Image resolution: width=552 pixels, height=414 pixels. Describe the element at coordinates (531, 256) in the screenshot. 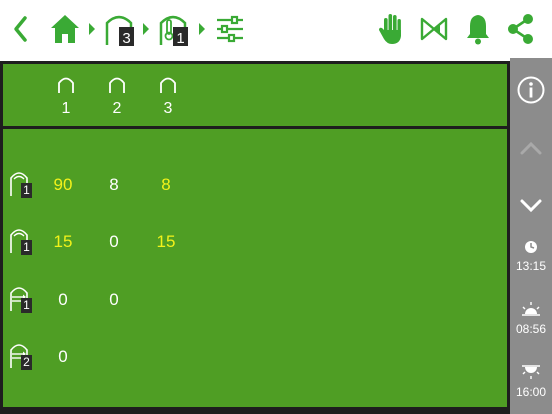

I see `clock-widget: 13:15` at that location.